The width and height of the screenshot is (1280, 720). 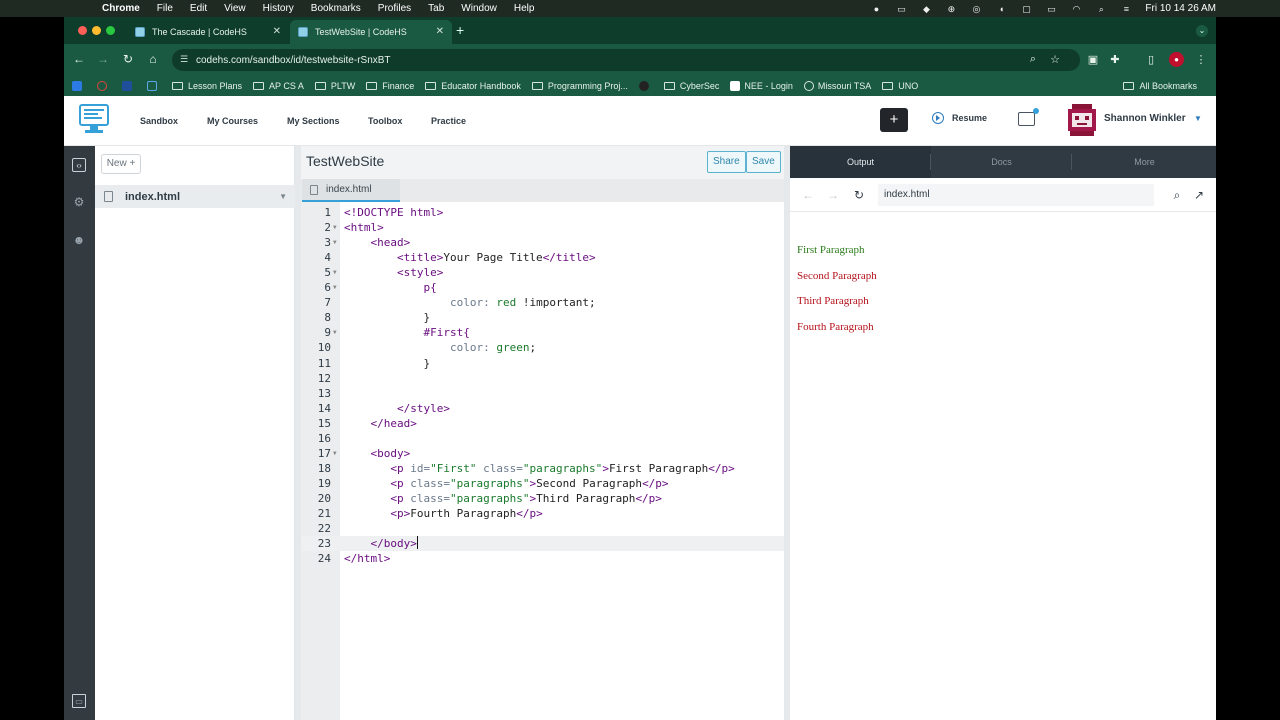 I want to click on code-line: 16, so click(x=542, y=438).